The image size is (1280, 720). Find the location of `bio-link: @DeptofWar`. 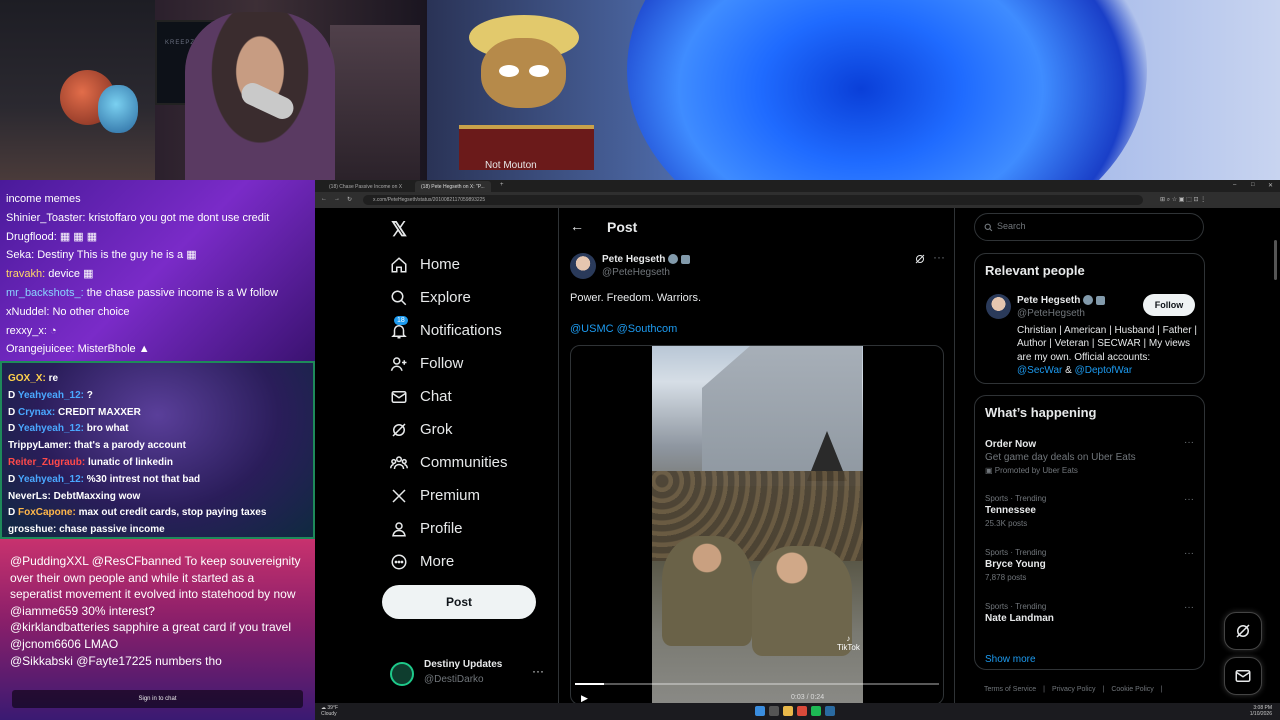

bio-link: @DeptofWar is located at coordinates (1104, 370).